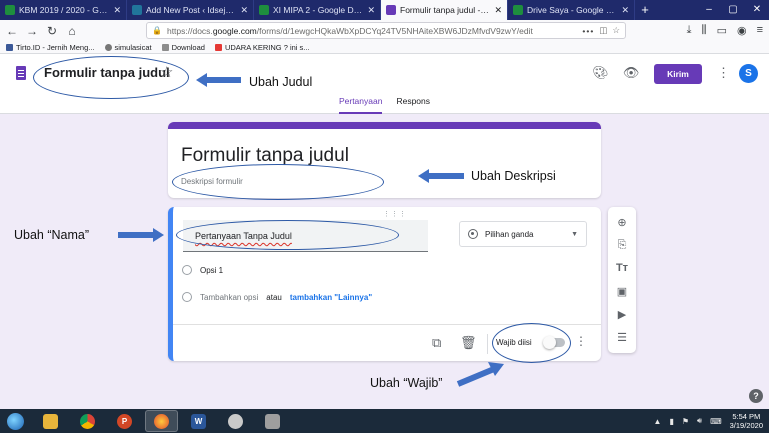 This screenshot has width=769, height=433. Describe the element at coordinates (234, 30) in the screenshot. I see `url-domain: google.com` at that location.